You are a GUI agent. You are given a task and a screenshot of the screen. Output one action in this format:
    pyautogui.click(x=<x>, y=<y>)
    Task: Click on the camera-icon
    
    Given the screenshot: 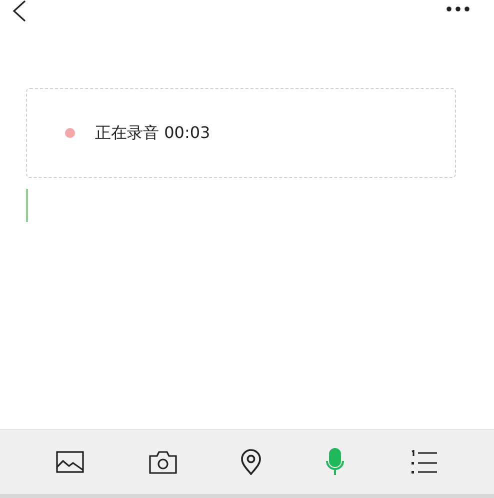 What is the action you would take?
    pyautogui.click(x=162, y=462)
    